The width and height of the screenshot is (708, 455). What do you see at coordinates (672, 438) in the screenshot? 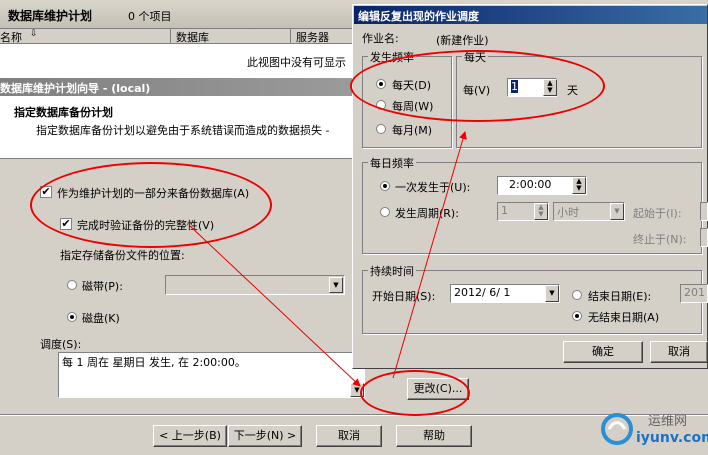
I see `watermark-line2: iyunv.com` at bounding box center [672, 438].